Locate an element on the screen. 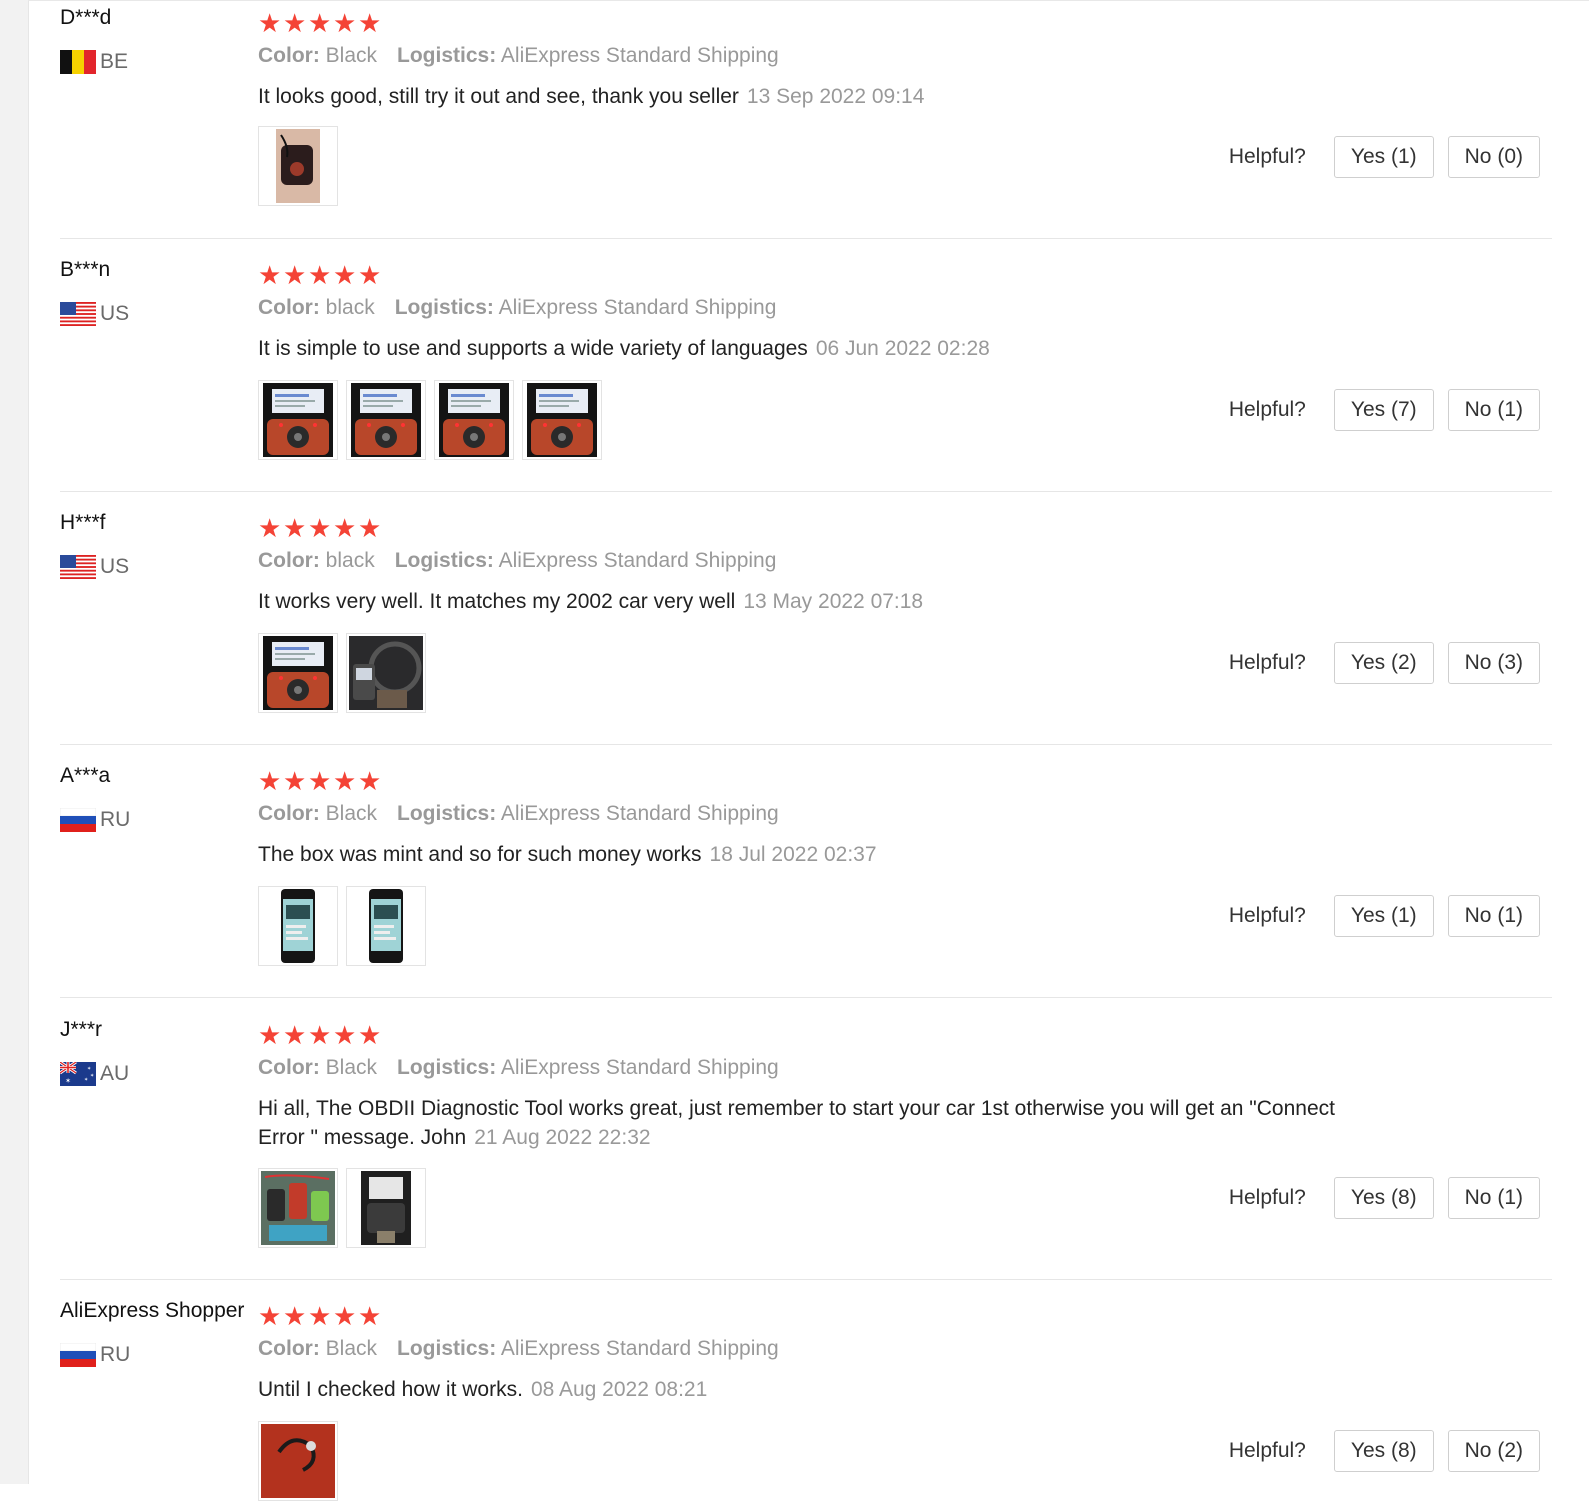 Image resolution: width=1589 pixels, height=1501 pixels. review-text: Until I checked how it works. is located at coordinates (390, 1389).